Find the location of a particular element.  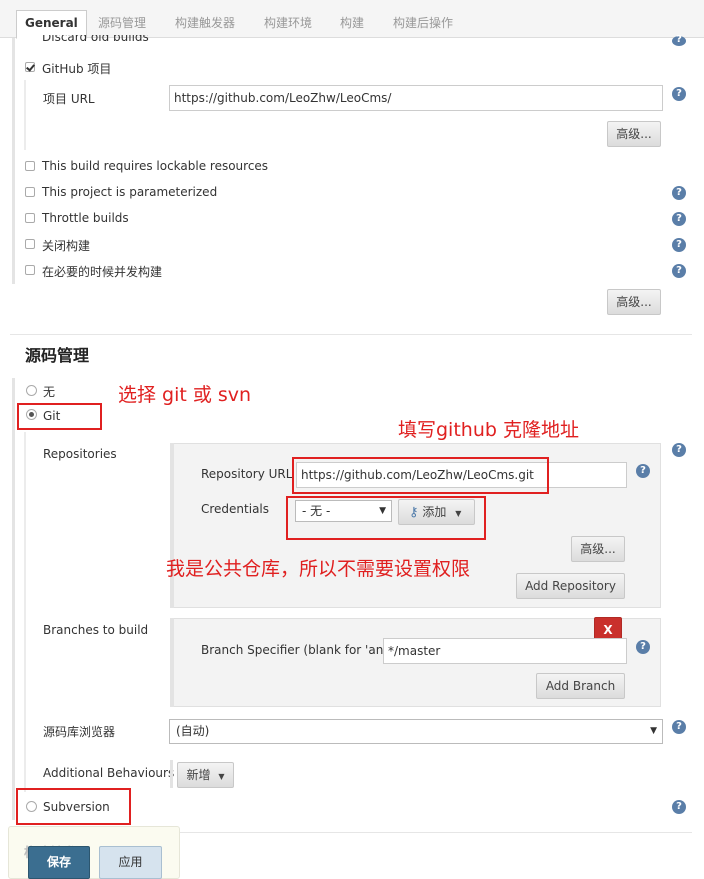

save-button: 保存 is located at coordinates (59, 862).